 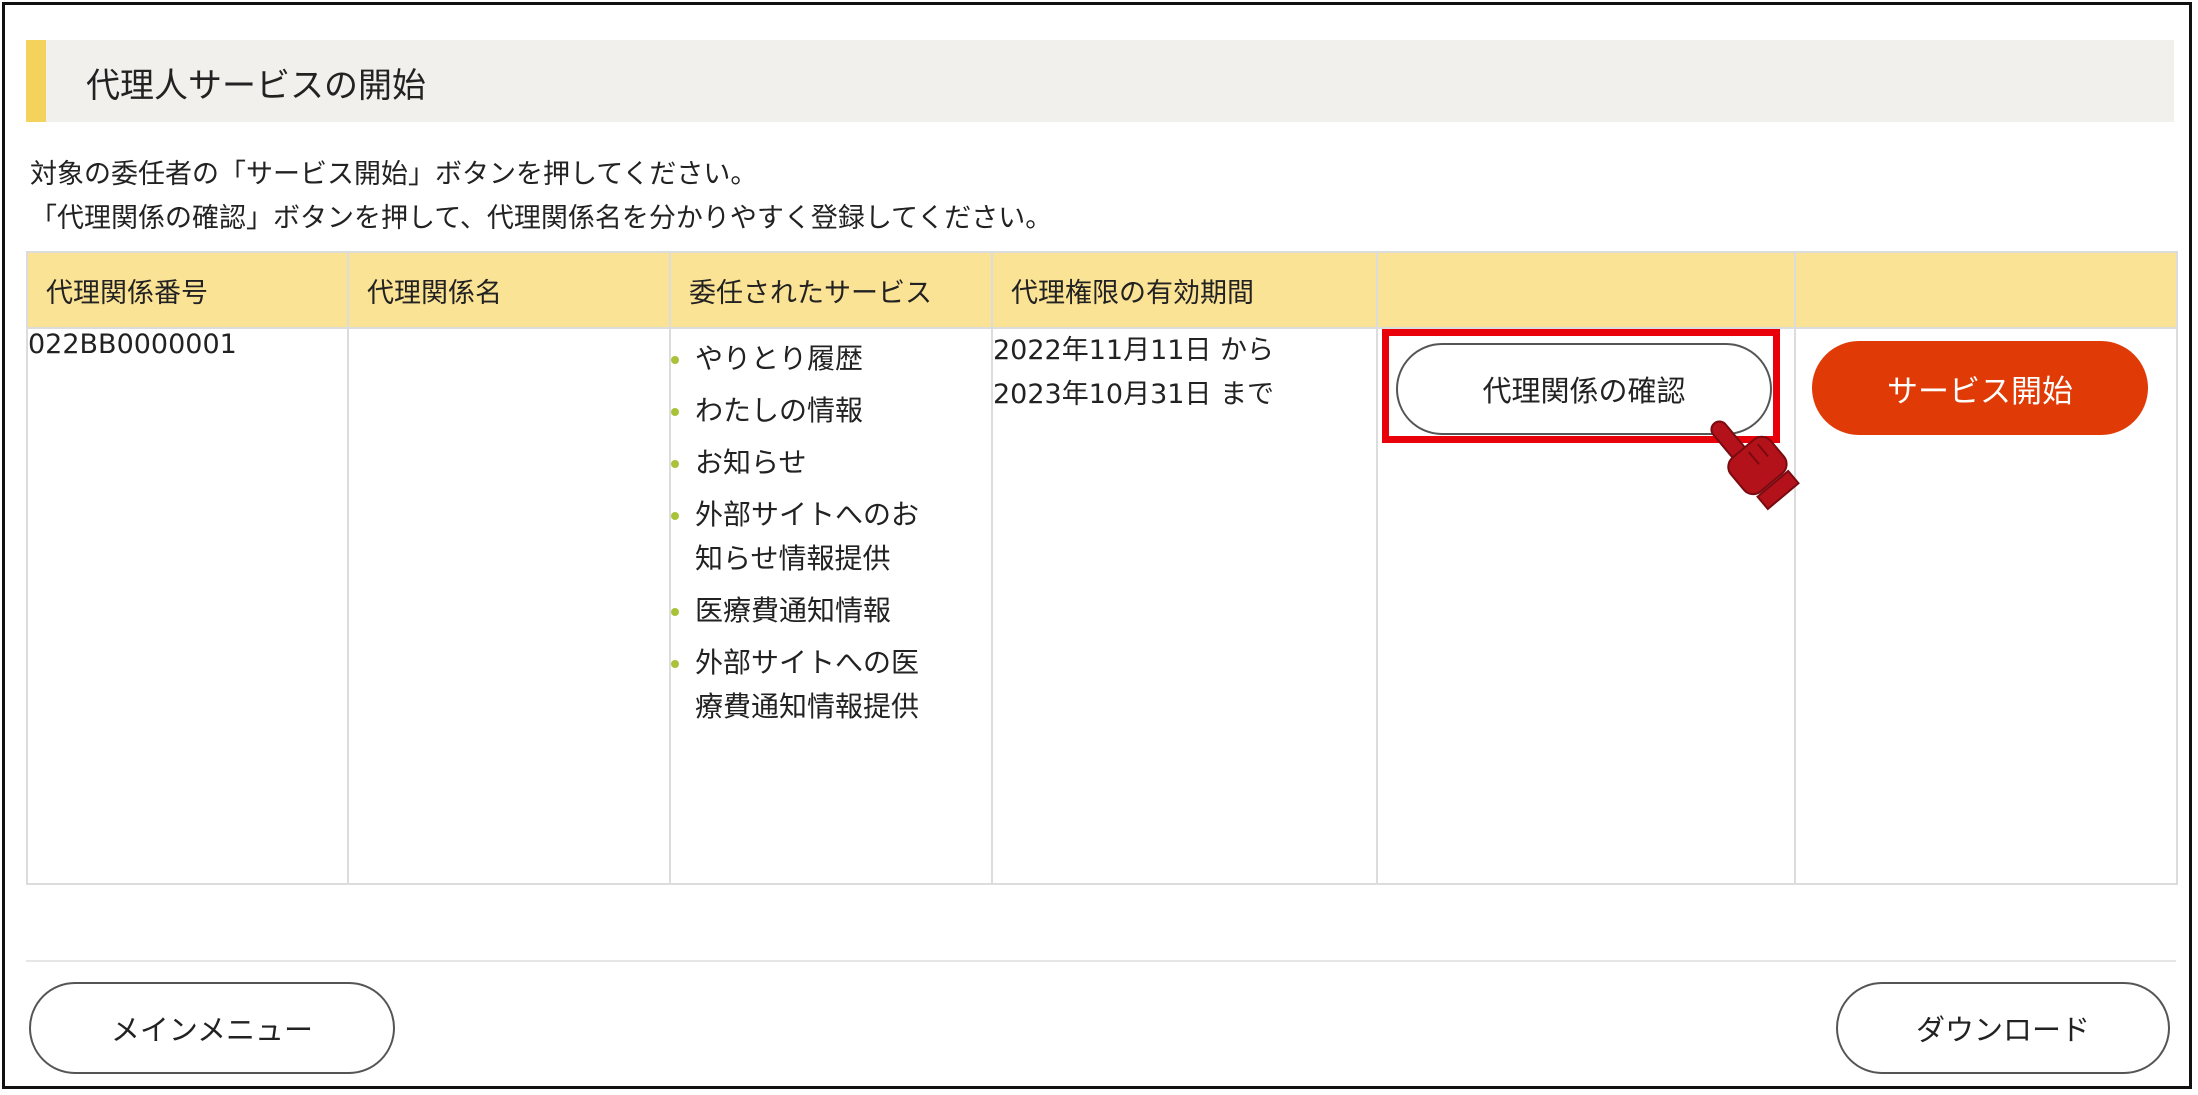 I want to click on cell-relation-name, so click(x=509, y=606).